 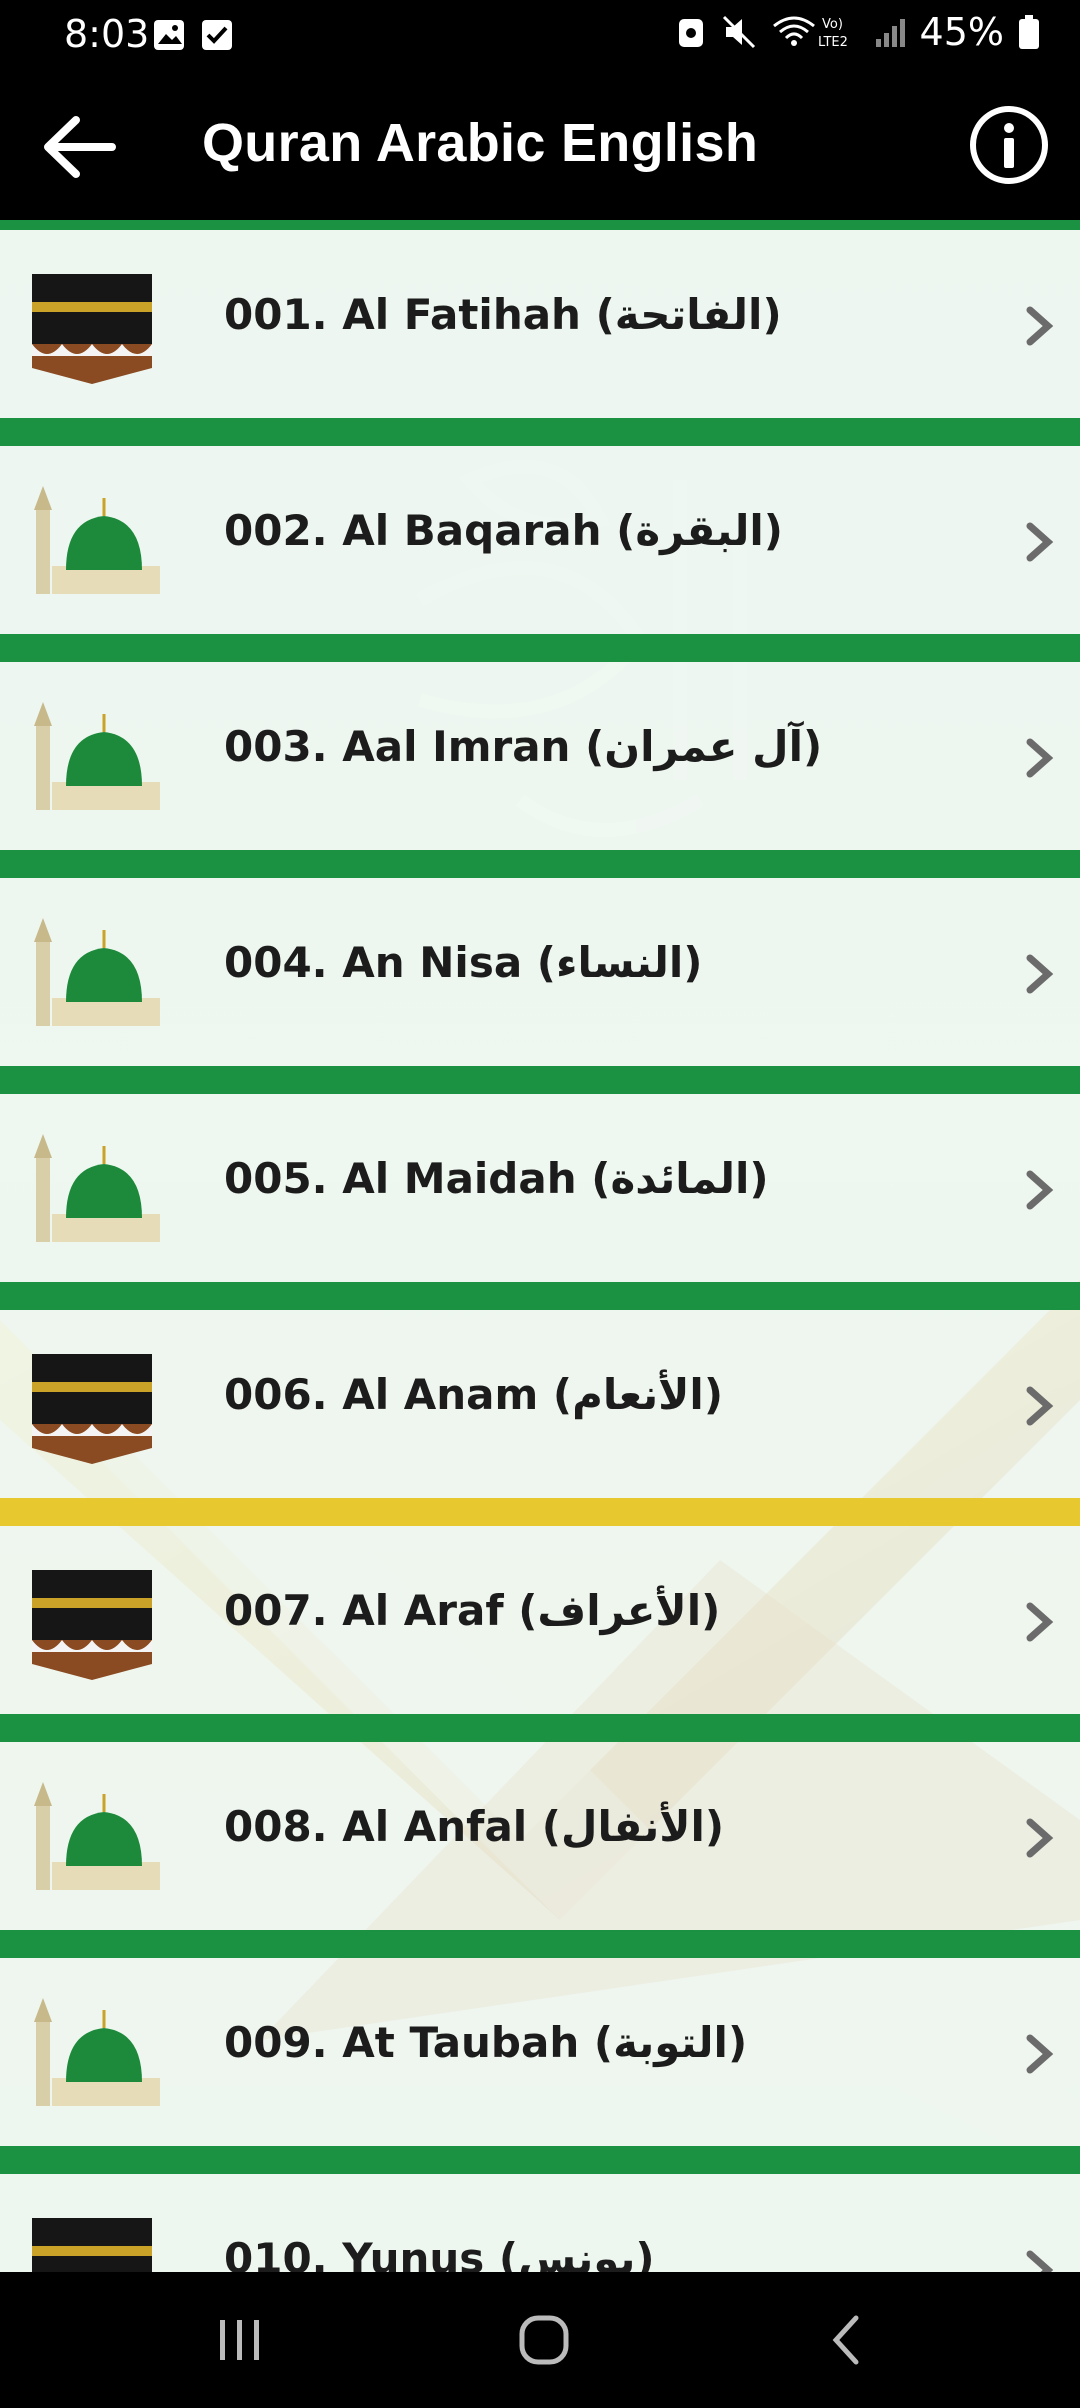 I want to click on surah-label: 008. Al Anfal (الأنفال), so click(x=474, y=1826).